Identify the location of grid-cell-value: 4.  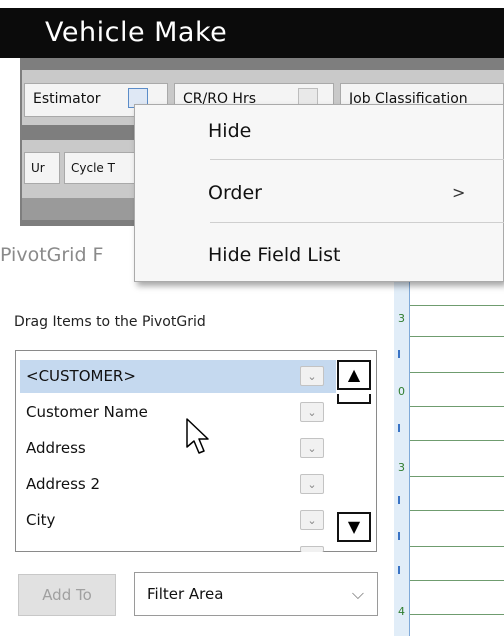
(401, 611).